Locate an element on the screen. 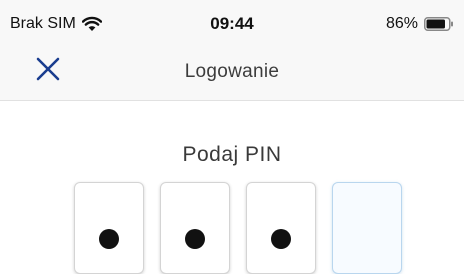  battery-icon is located at coordinates (439, 24).